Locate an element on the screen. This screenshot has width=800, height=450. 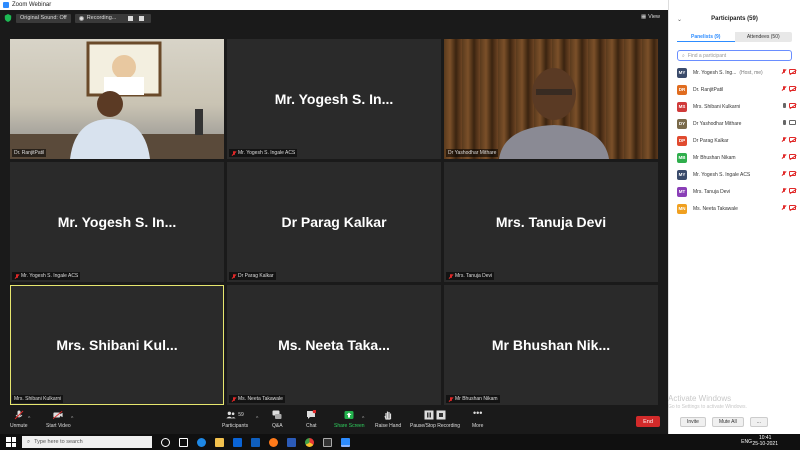
participant-row: MT Mrs. Tanuja Devi is located at coordinates (734, 191).